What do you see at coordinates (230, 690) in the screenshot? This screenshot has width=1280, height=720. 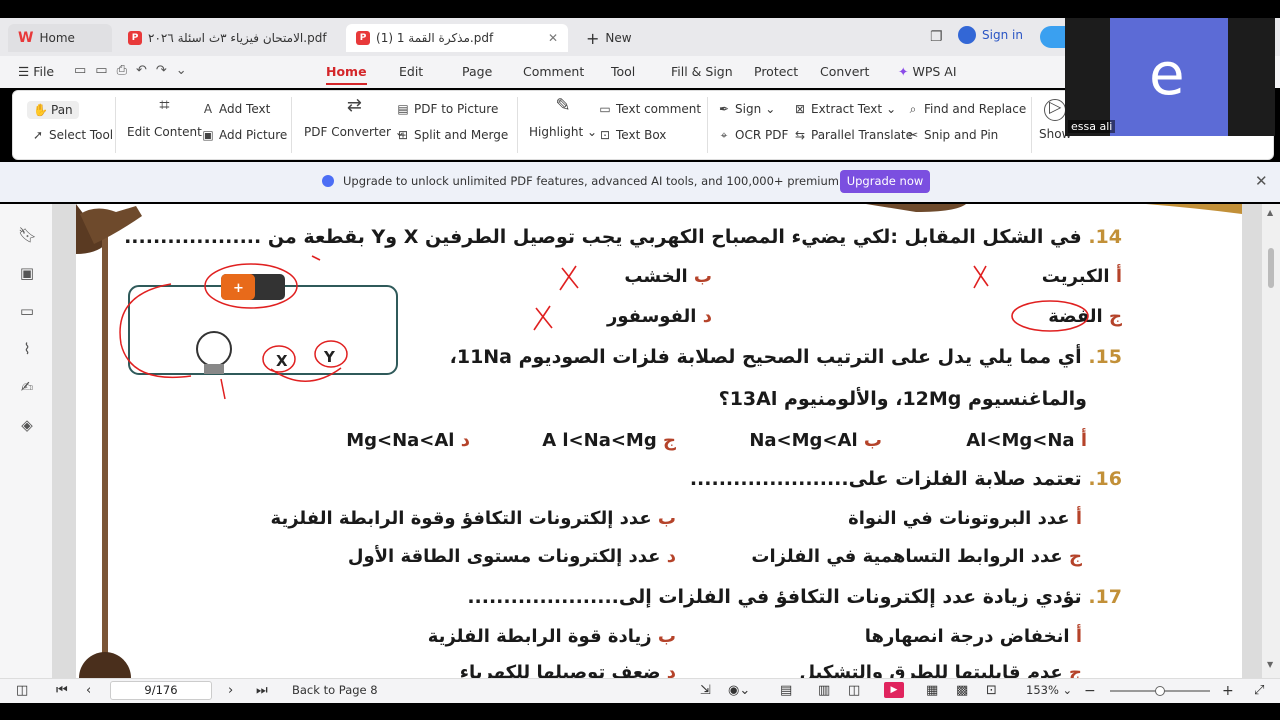 I see `next-page-icon: ›` at bounding box center [230, 690].